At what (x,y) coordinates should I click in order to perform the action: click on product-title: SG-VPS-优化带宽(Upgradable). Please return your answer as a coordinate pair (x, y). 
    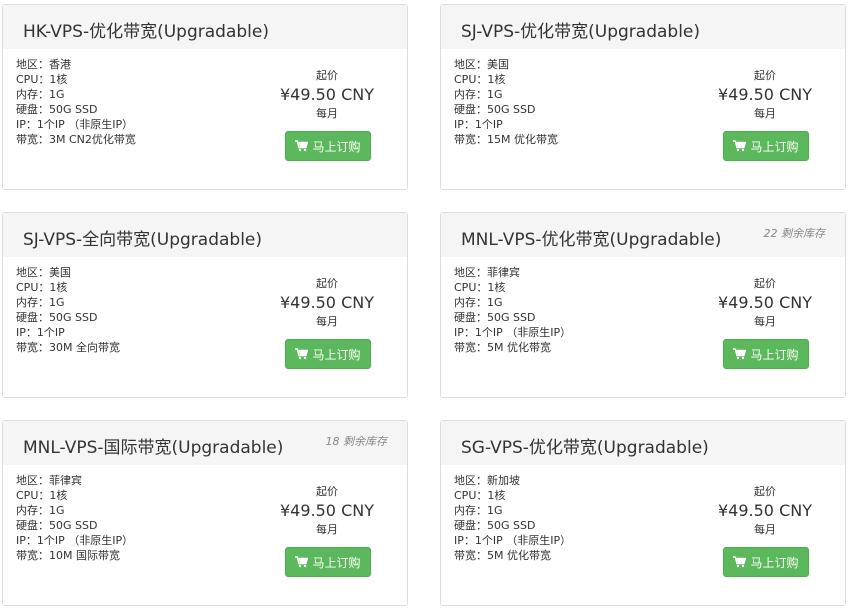
    Looking at the image, I should click on (585, 448).